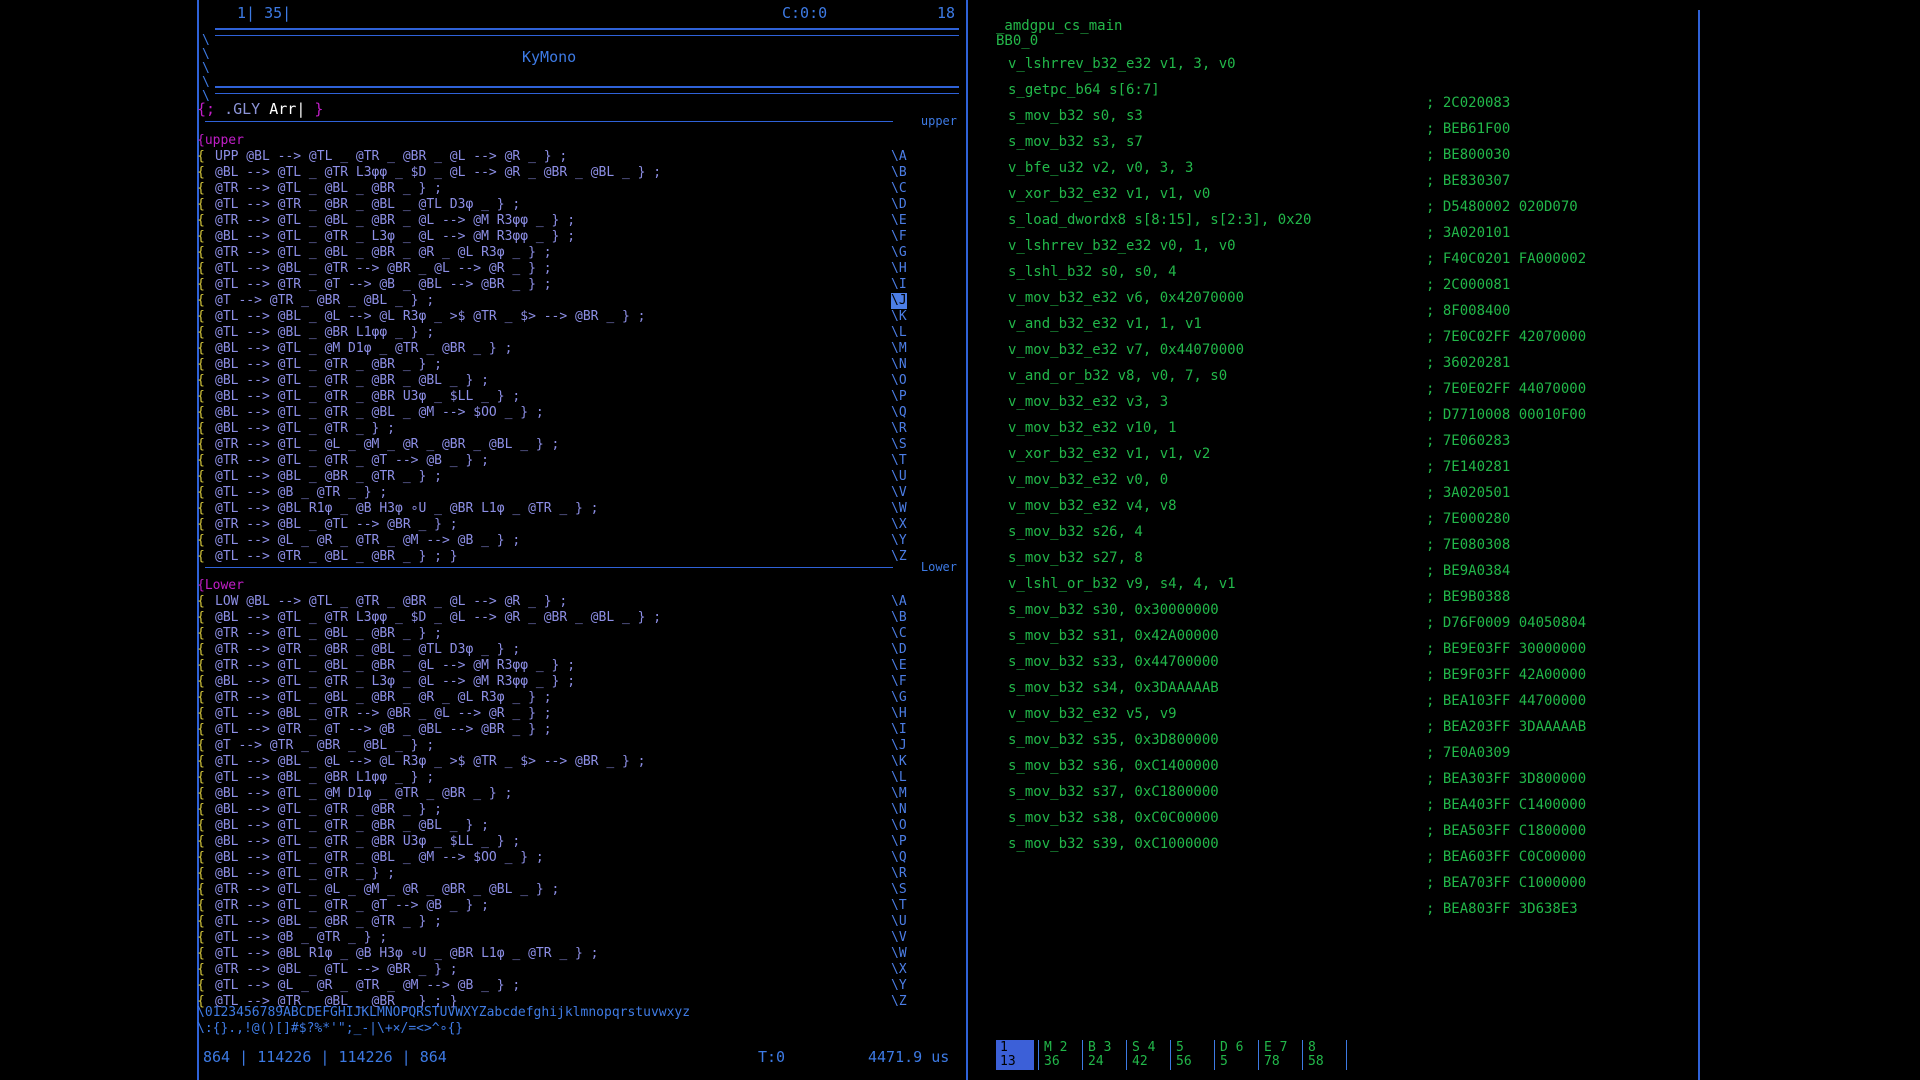 This screenshot has height=1080, width=1920. What do you see at coordinates (1059, 1055) in the screenshot?
I see `register-cell: M 2 36` at bounding box center [1059, 1055].